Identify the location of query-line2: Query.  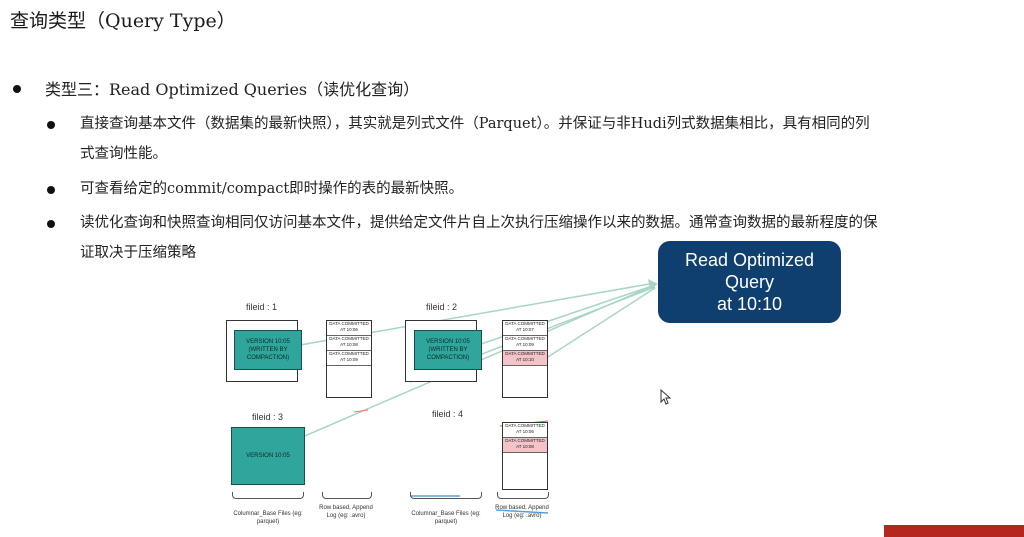
(749, 282).